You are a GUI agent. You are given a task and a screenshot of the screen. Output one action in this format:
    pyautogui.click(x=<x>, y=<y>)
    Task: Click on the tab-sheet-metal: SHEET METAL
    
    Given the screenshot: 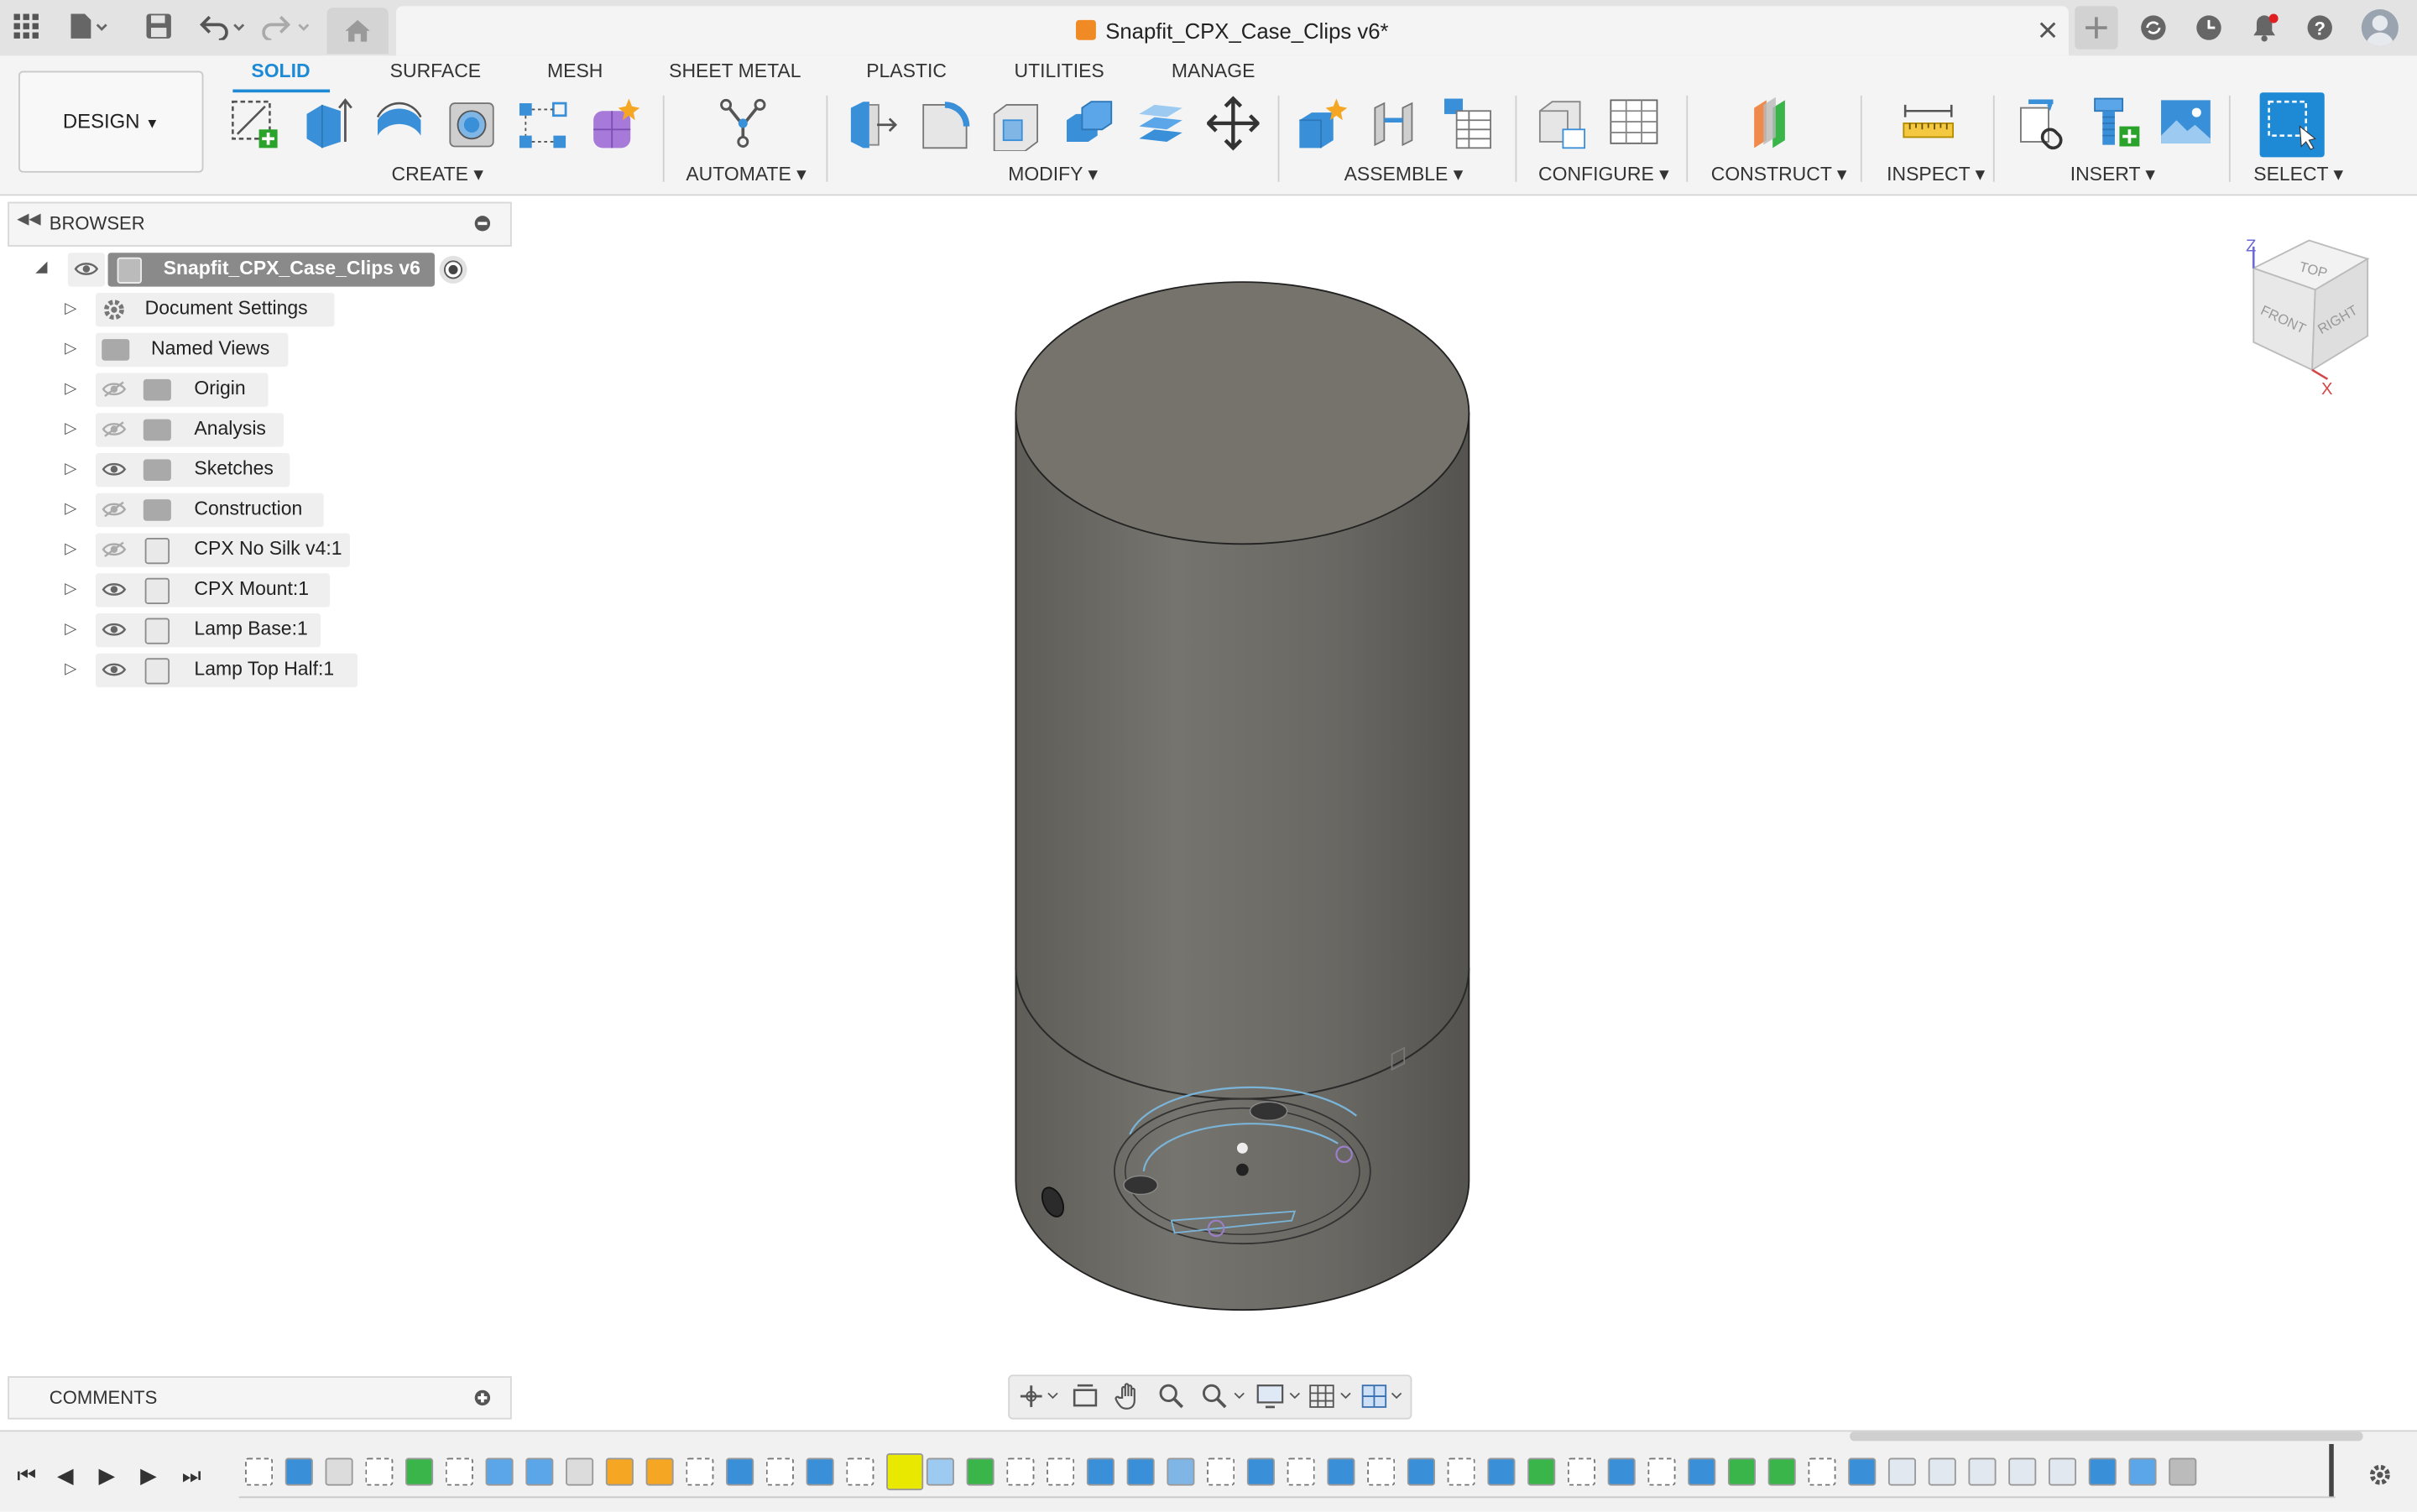 What is the action you would take?
    pyautogui.click(x=735, y=71)
    